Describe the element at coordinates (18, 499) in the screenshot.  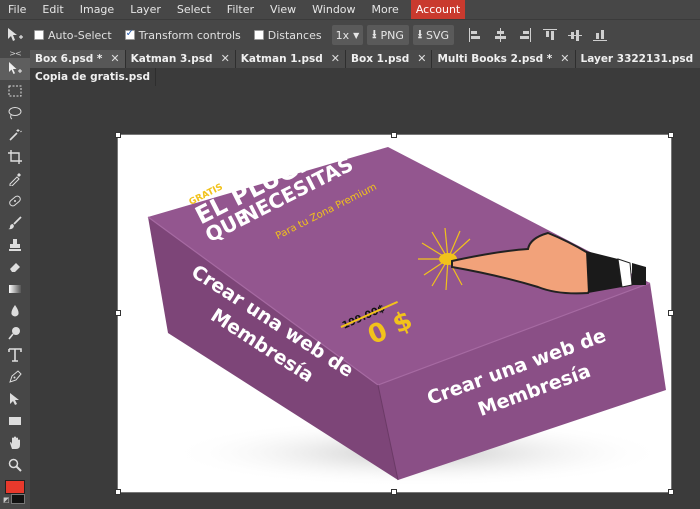
I see `background-color-swatch` at that location.